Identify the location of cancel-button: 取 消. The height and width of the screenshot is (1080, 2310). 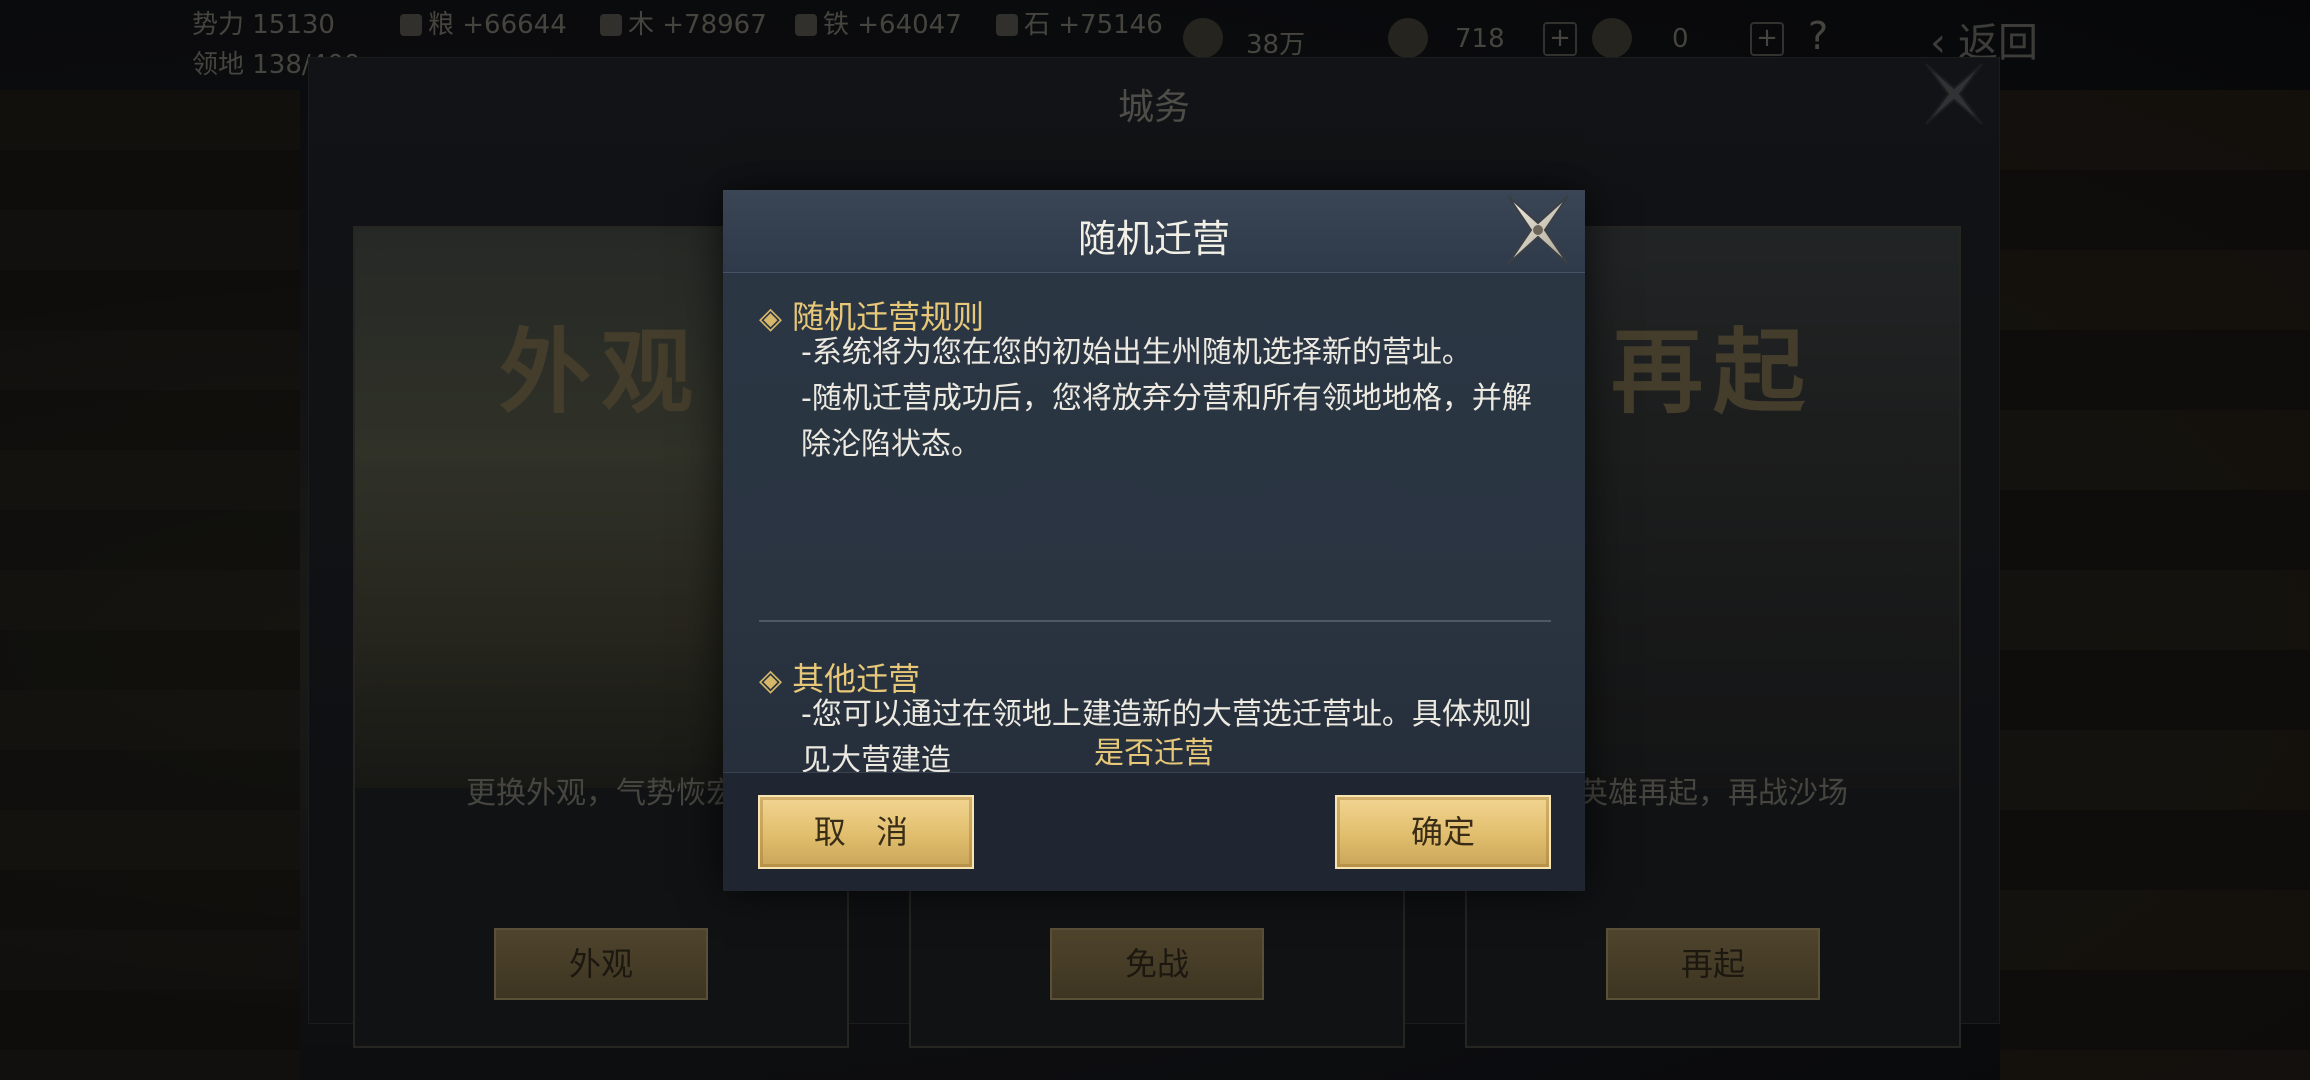
(866, 832).